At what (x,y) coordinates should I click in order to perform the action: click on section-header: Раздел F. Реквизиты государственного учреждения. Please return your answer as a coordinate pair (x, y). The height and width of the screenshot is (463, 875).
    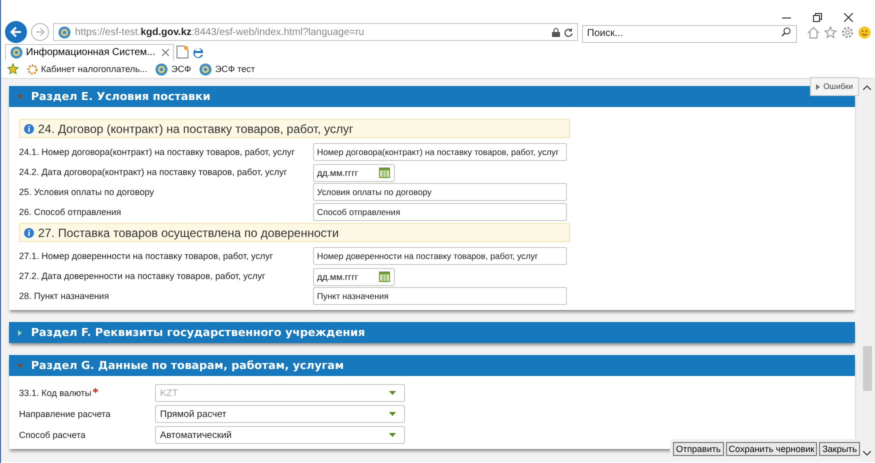
    Looking at the image, I should click on (432, 332).